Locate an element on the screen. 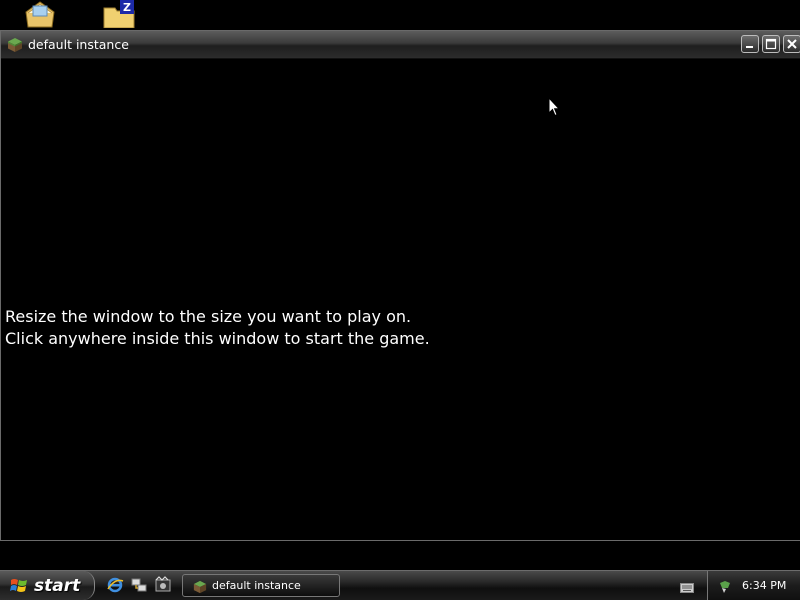 The image size is (800, 600). start-button: start is located at coordinates (47, 585).